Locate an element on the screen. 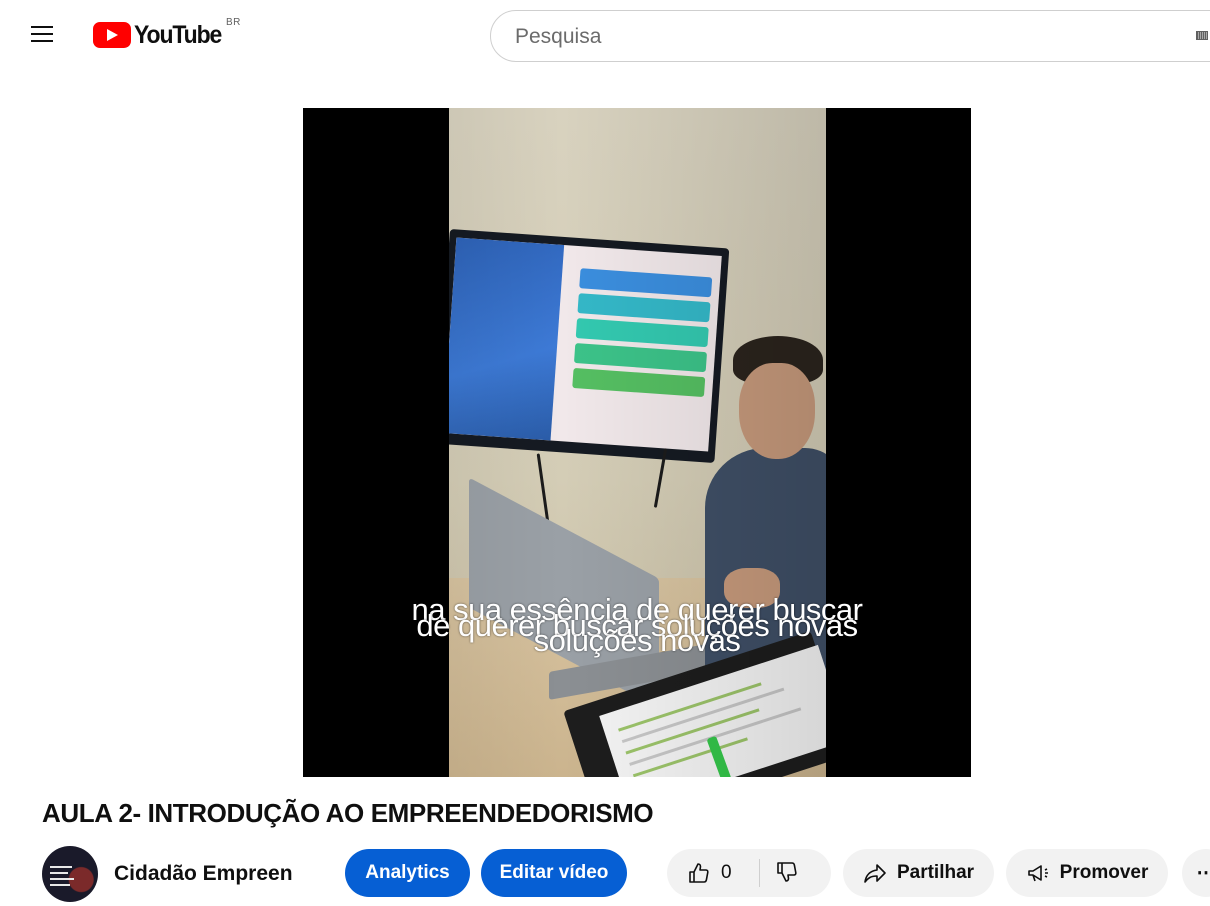 The height and width of the screenshot is (906, 1210). promote-button: Promover is located at coordinates (1087, 873).